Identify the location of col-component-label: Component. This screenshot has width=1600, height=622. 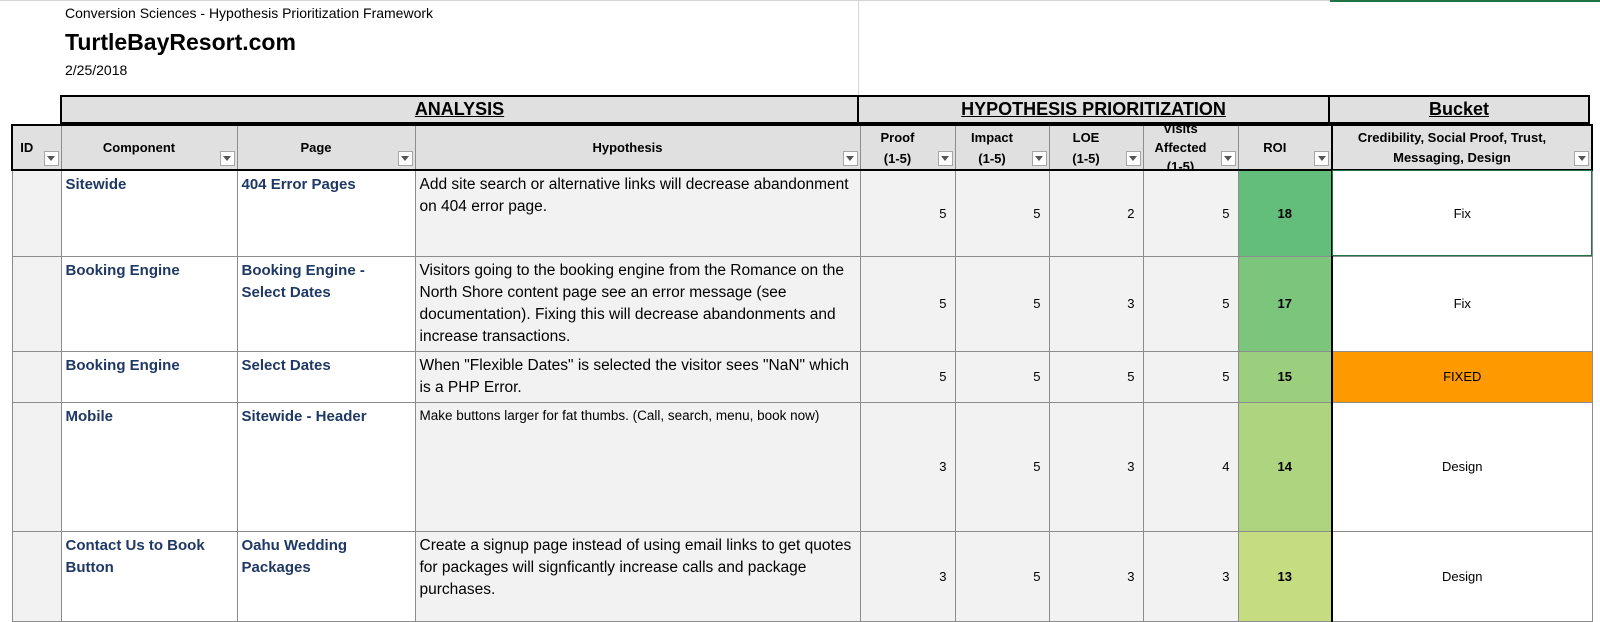
(139, 147).